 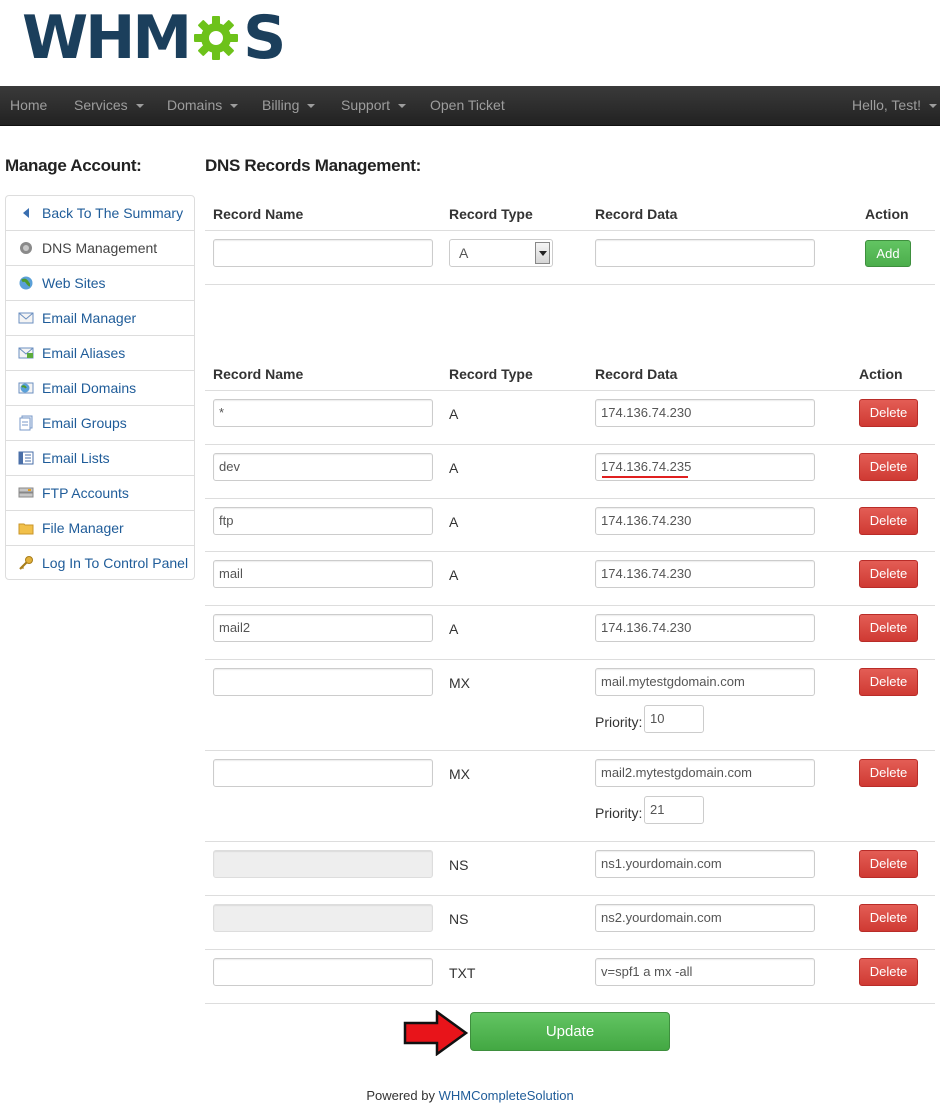 What do you see at coordinates (506, 1095) in the screenshot?
I see `footer-link: WHMCompleteSolution` at bounding box center [506, 1095].